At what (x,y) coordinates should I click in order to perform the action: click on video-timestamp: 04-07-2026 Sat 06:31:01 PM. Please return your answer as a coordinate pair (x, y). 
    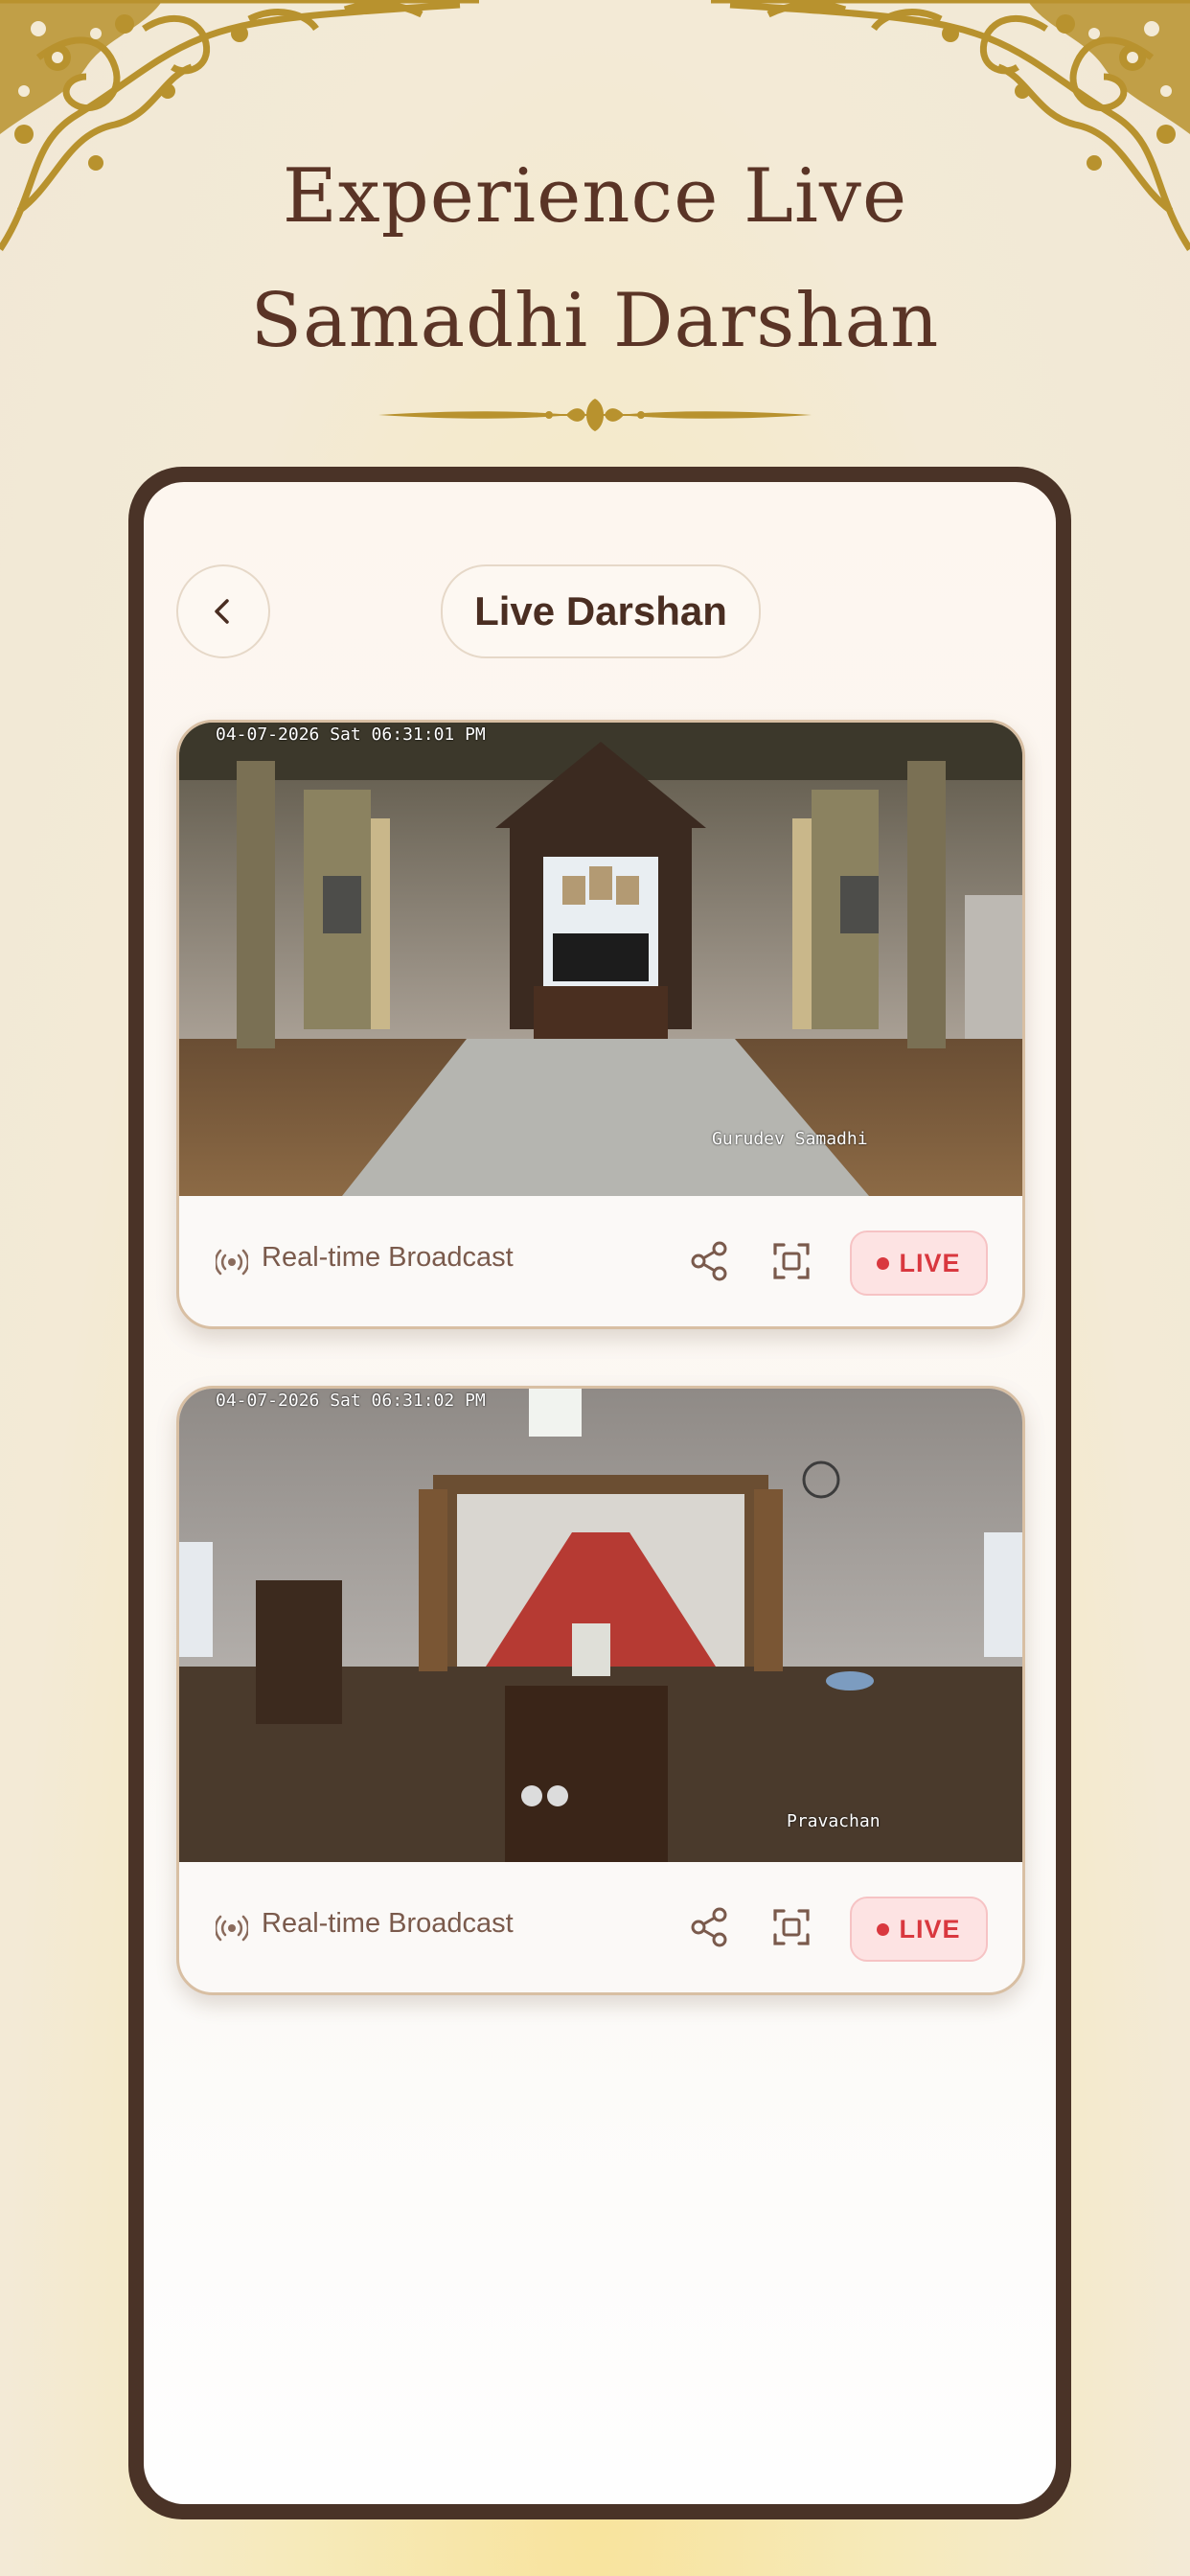
    Looking at the image, I should click on (351, 734).